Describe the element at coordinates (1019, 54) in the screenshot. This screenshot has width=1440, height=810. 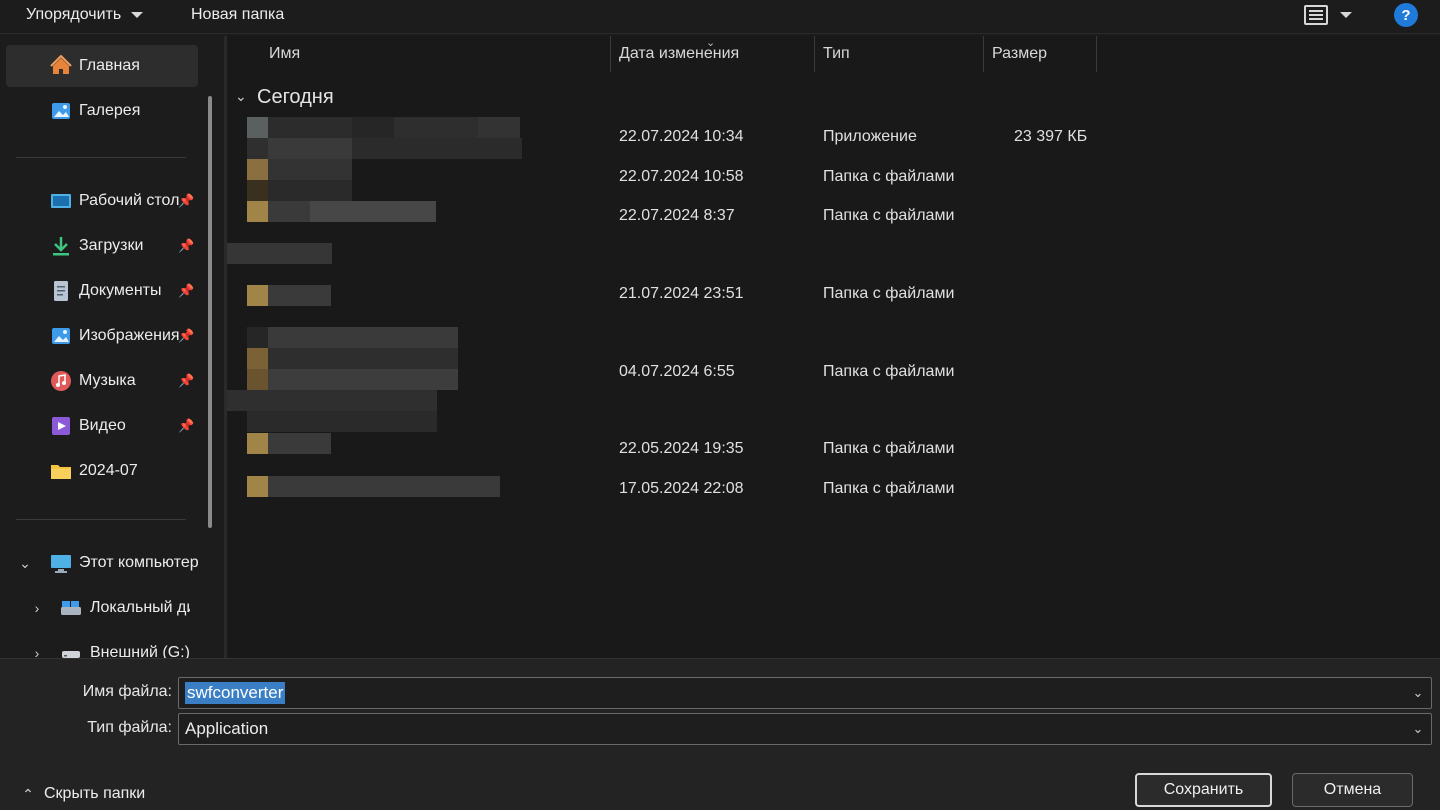
I see `column-header-size: Размер` at that location.